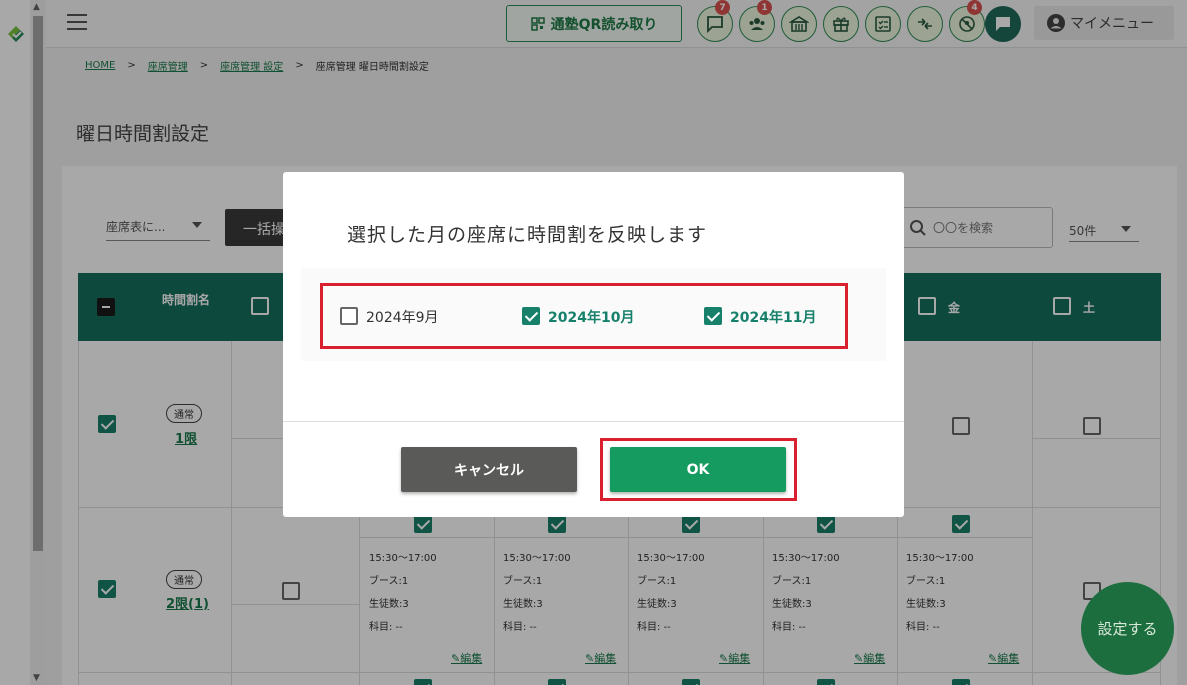 The width and height of the screenshot is (1187, 685). What do you see at coordinates (593, 421) in the screenshot?
I see `dialog-divider` at bounding box center [593, 421].